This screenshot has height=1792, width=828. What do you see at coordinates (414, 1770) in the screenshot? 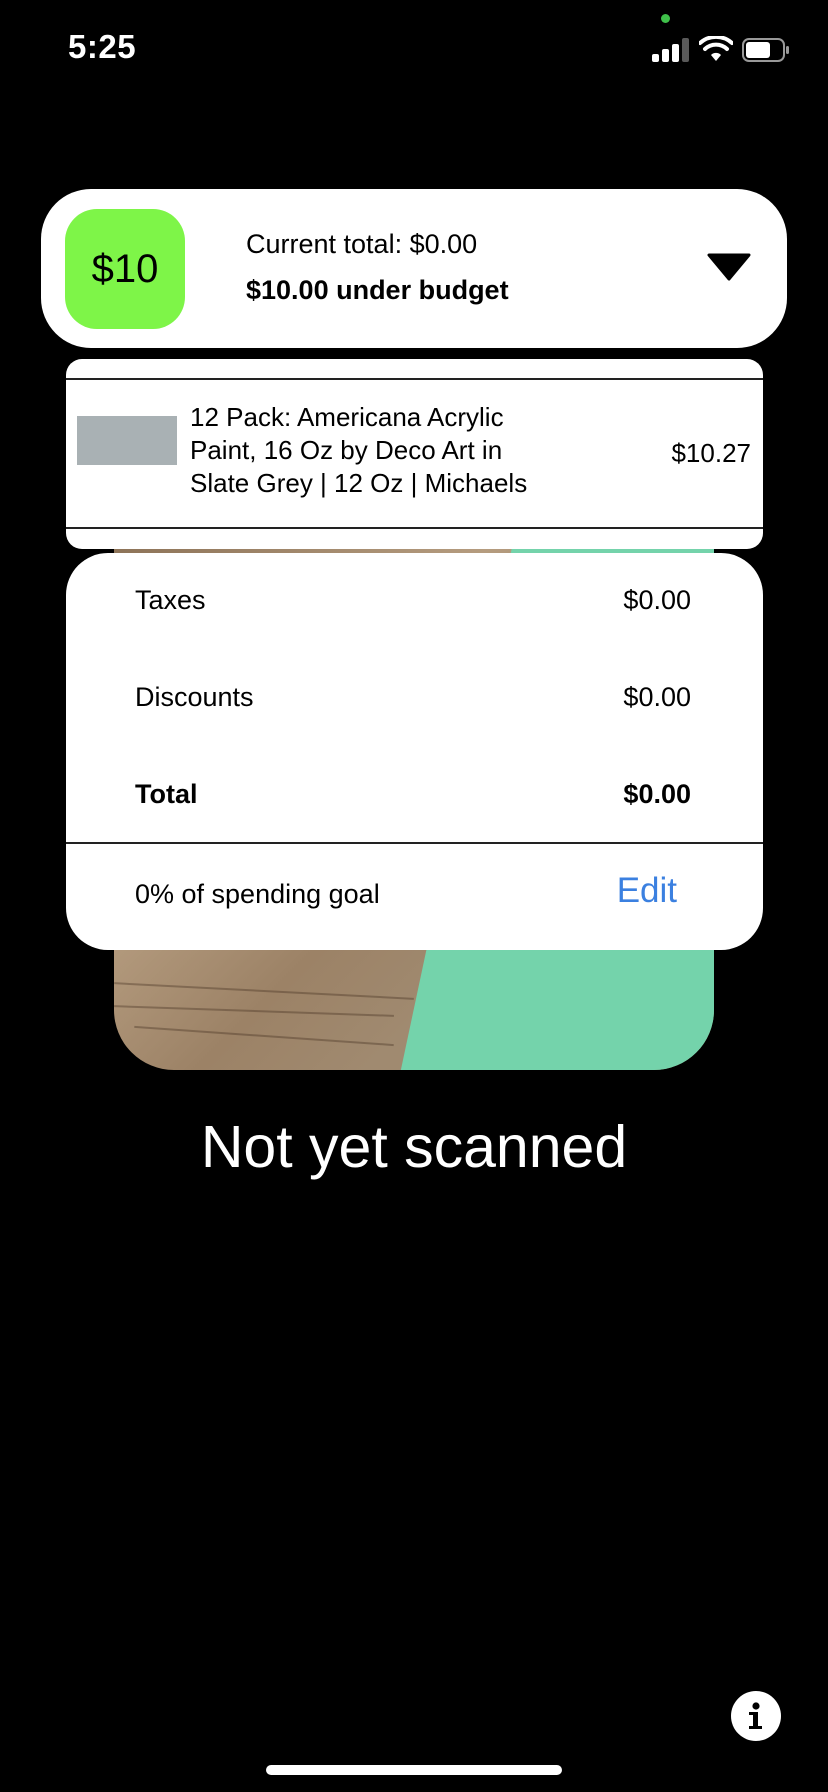
I see `home-indicator` at bounding box center [414, 1770].